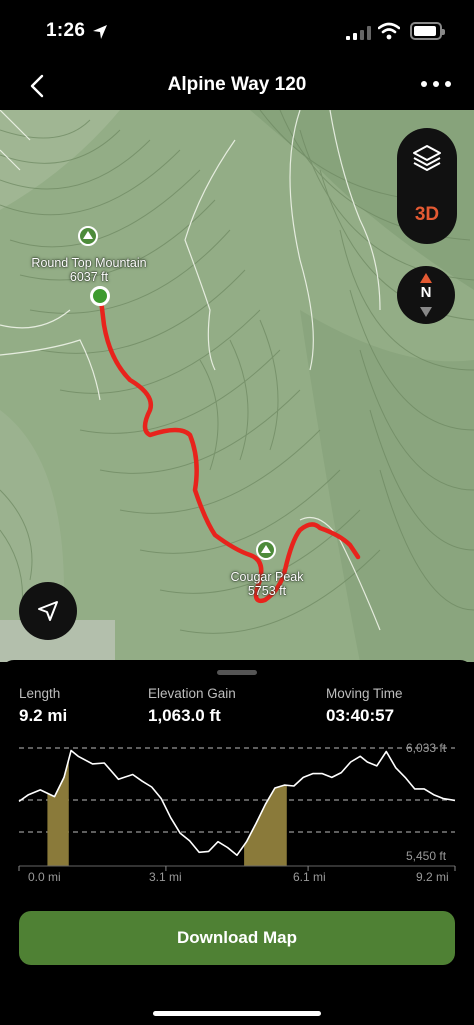  I want to click on wifi-icon, so click(389, 31).